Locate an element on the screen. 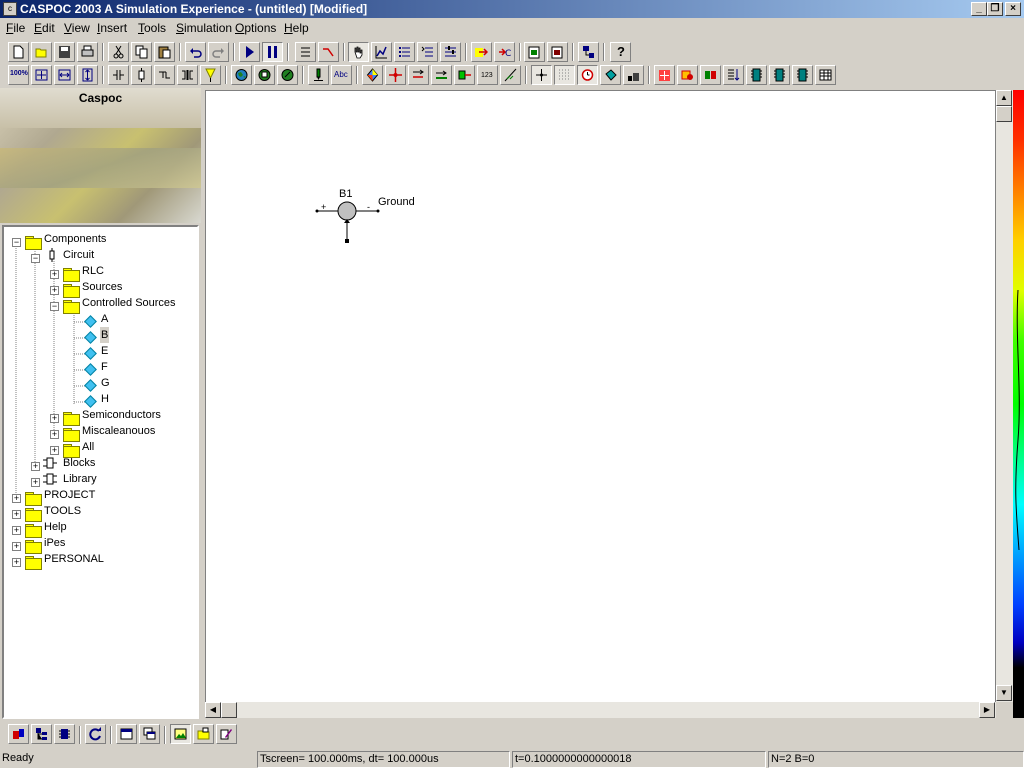 The width and height of the screenshot is (1024, 768). probe-button is located at coordinates (210, 75).